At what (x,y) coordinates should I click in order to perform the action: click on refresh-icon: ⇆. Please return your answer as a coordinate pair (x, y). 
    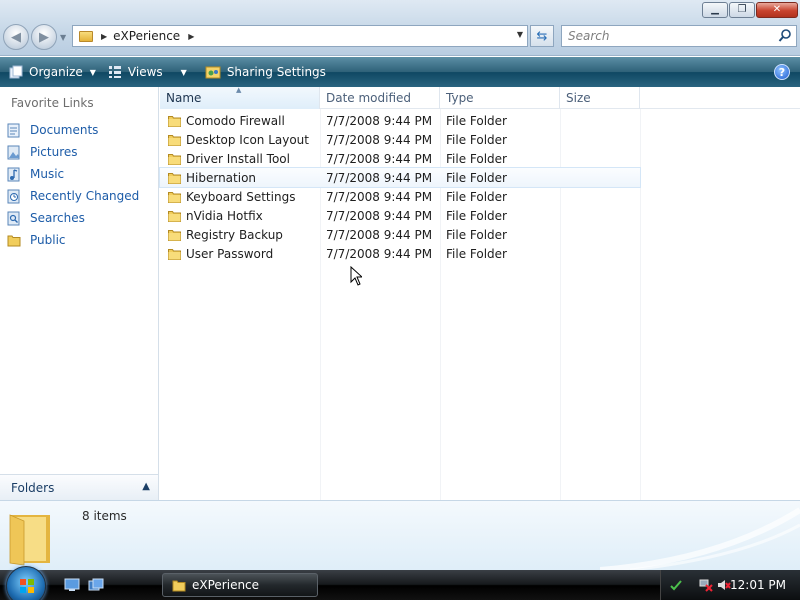
    Looking at the image, I should click on (542, 36).